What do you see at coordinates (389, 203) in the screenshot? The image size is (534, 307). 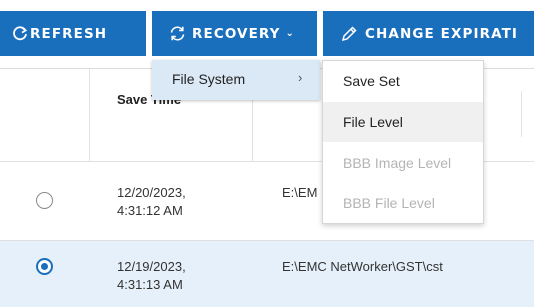 I see `menu-item-bbb-file-level: BBB File Level` at bounding box center [389, 203].